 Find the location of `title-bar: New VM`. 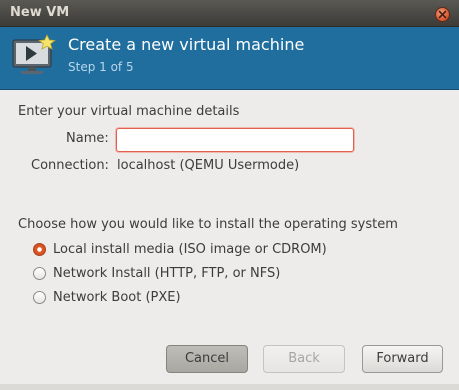

title-bar: New VM is located at coordinates (229, 13).